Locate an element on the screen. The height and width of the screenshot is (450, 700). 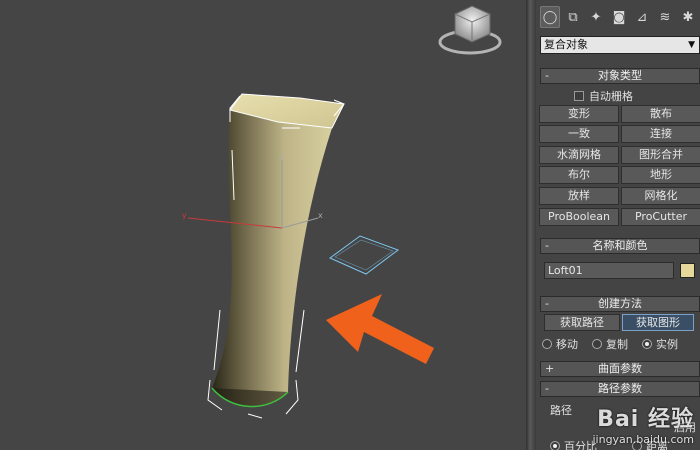
systems-icon: ✱ is located at coordinates (688, 17).